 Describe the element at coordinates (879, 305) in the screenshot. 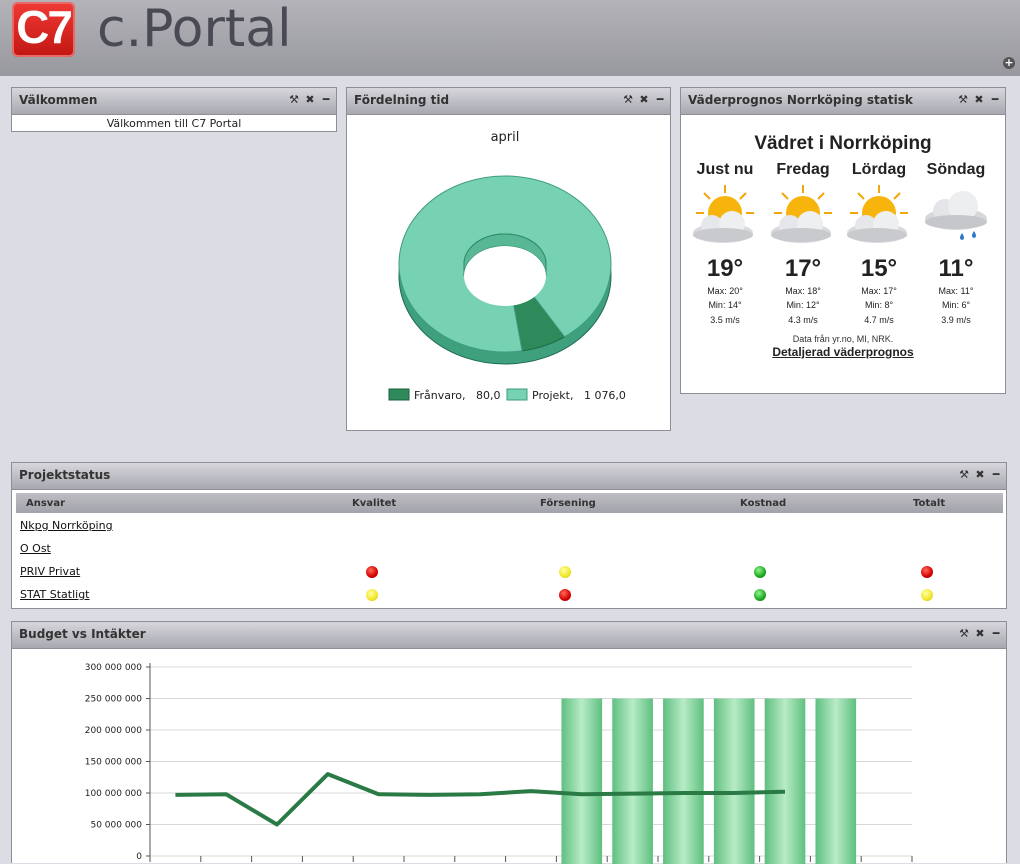

I see `weather-min: Min: 8°` at that location.